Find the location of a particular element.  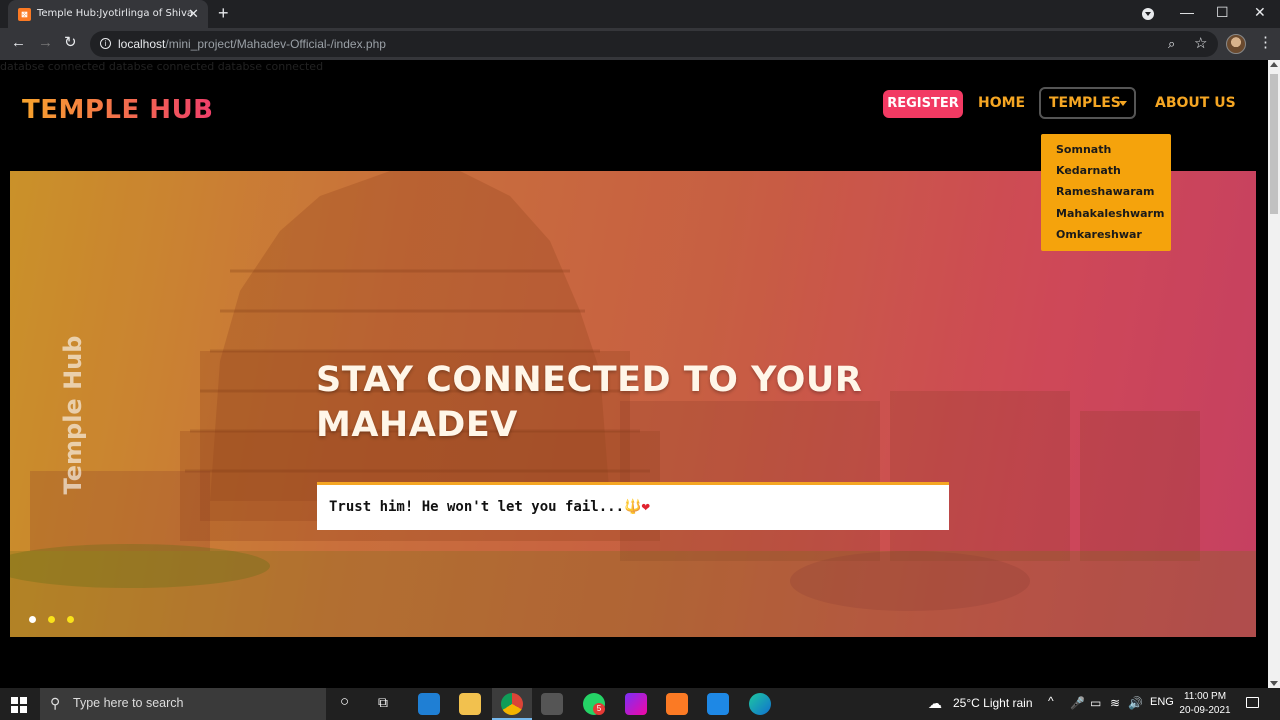

quote-text: Trust him! He won't let you fail...🔱❤ is located at coordinates (489, 507).